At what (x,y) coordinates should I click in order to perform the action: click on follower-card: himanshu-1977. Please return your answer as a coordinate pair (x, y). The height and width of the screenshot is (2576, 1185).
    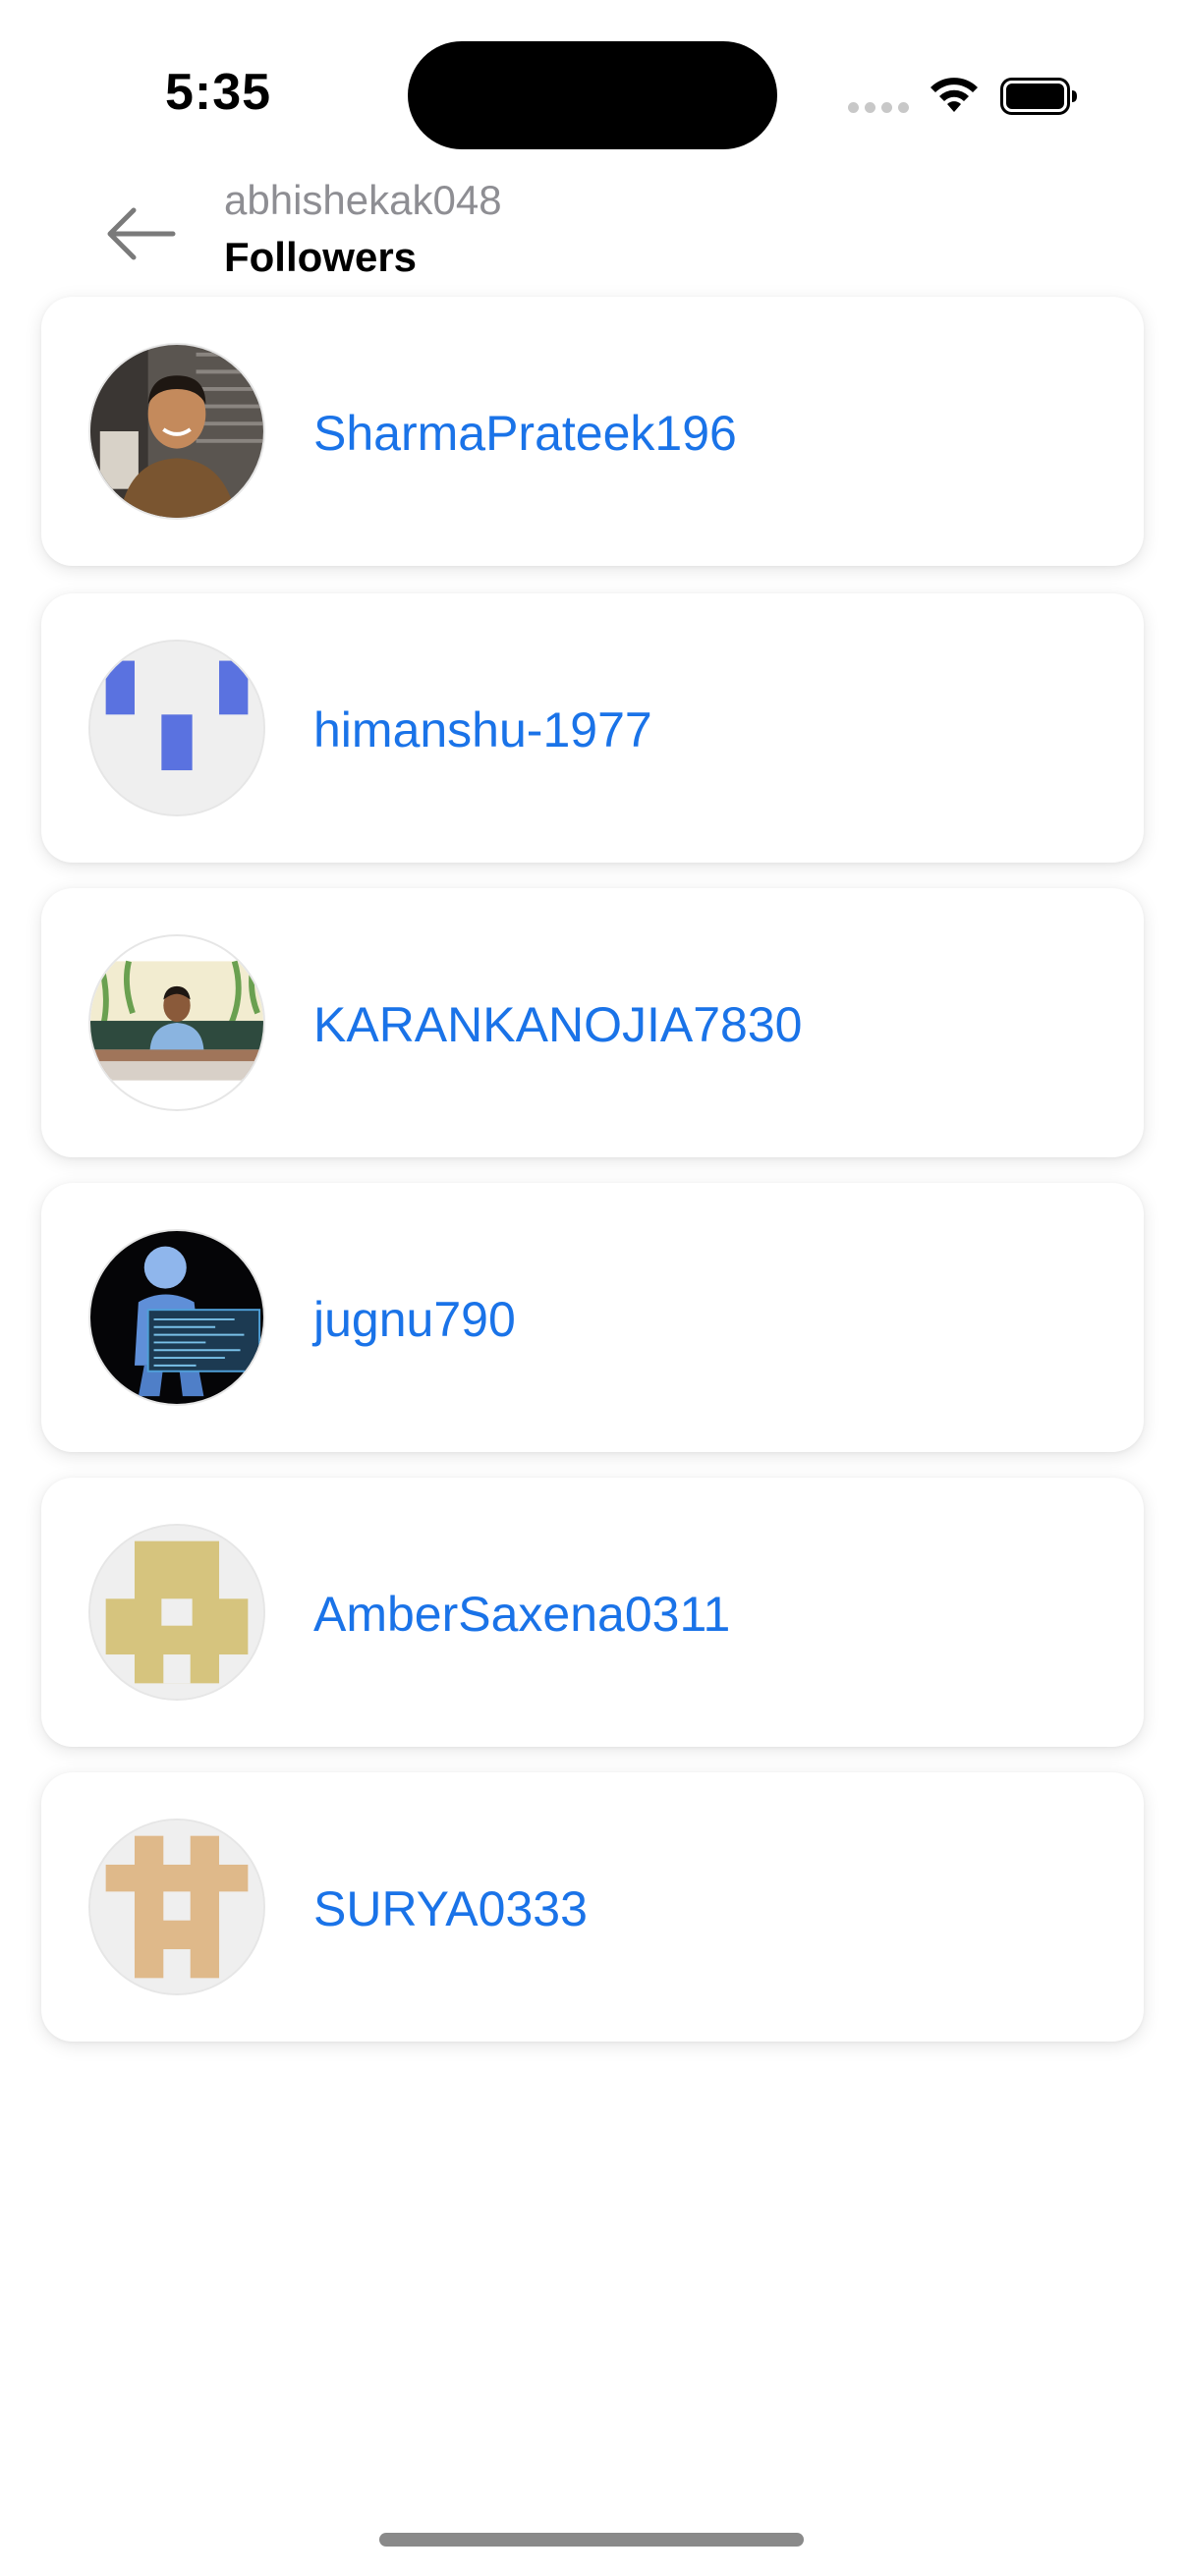
    Looking at the image, I should click on (592, 728).